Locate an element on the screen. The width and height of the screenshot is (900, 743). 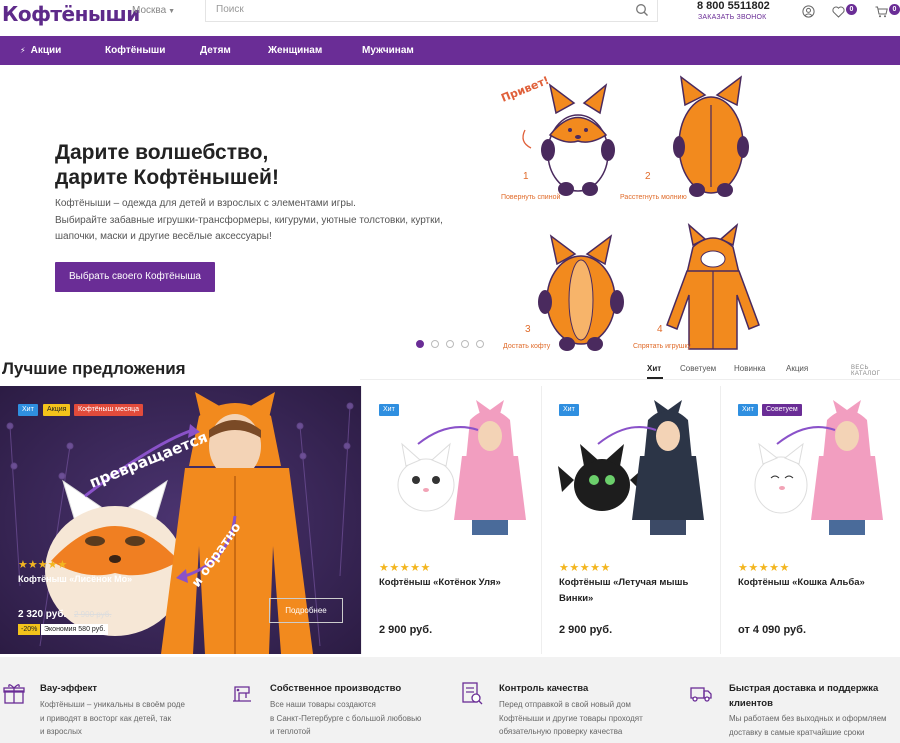
nav-item-men: Мужчинам is located at coordinates (388, 50).